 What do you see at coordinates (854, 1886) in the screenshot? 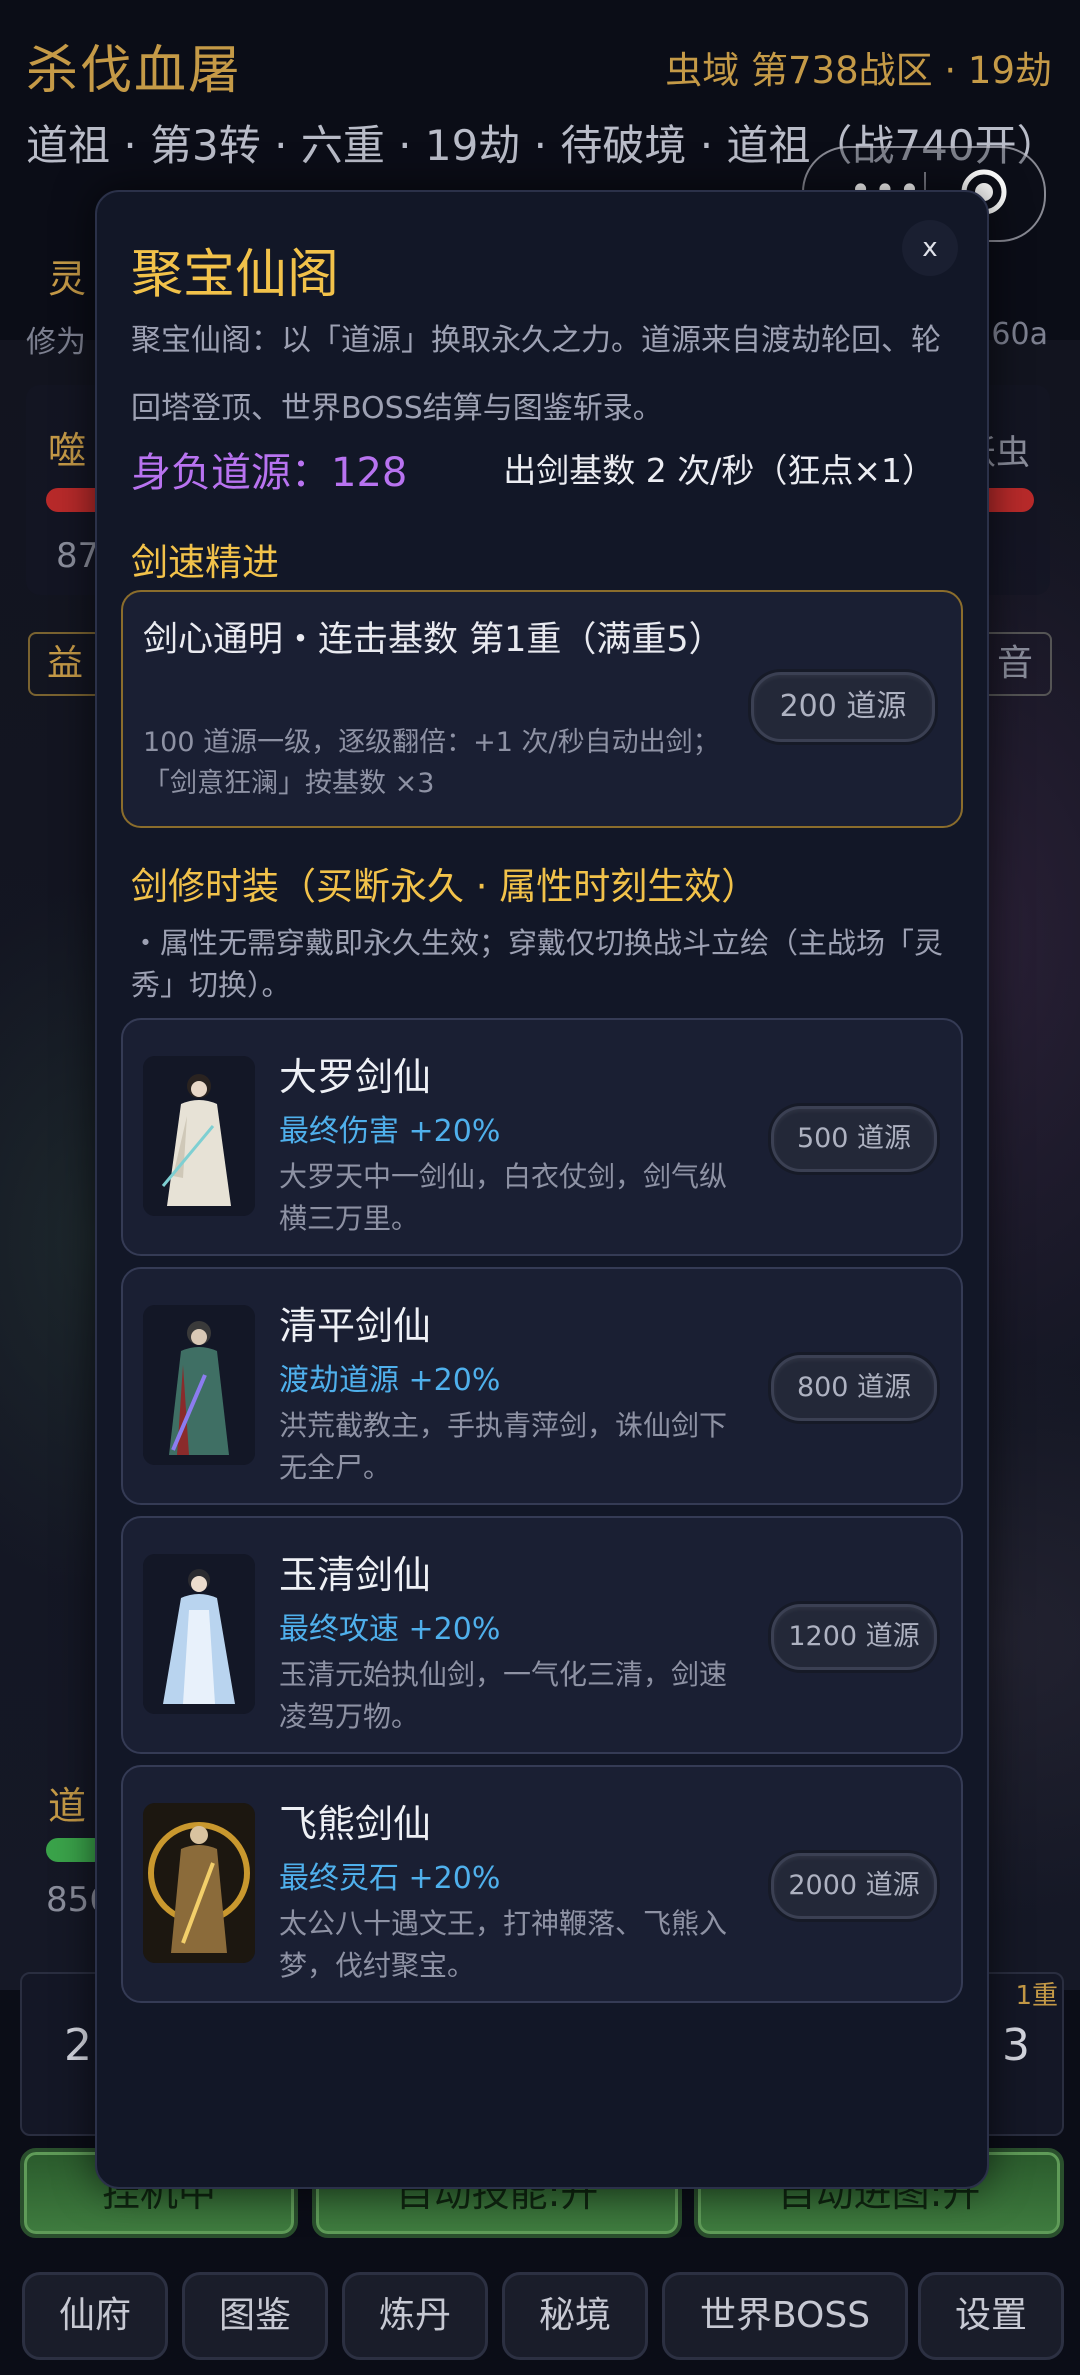
I see `skin-buy-button: 2000 道源` at bounding box center [854, 1886].